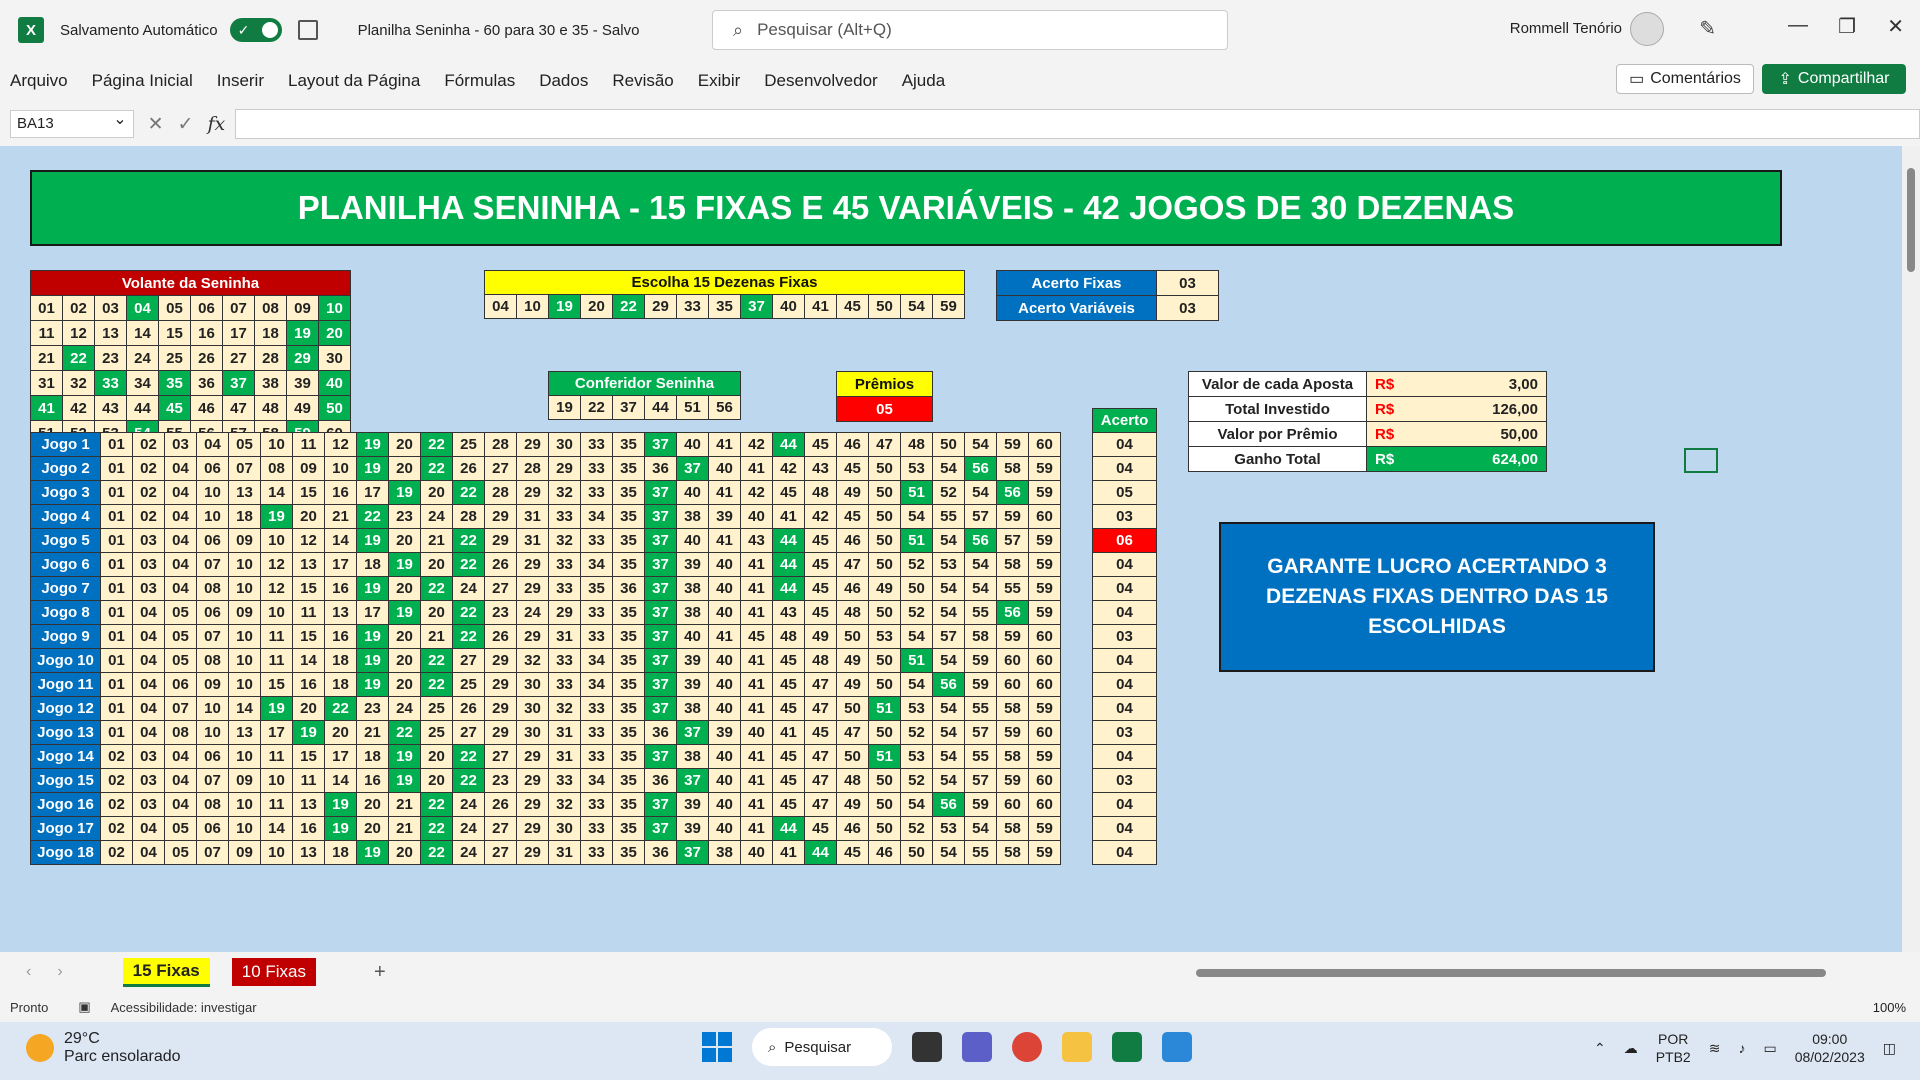  What do you see at coordinates (186, 124) in the screenshot?
I see `confirm-icon: ✓` at bounding box center [186, 124].